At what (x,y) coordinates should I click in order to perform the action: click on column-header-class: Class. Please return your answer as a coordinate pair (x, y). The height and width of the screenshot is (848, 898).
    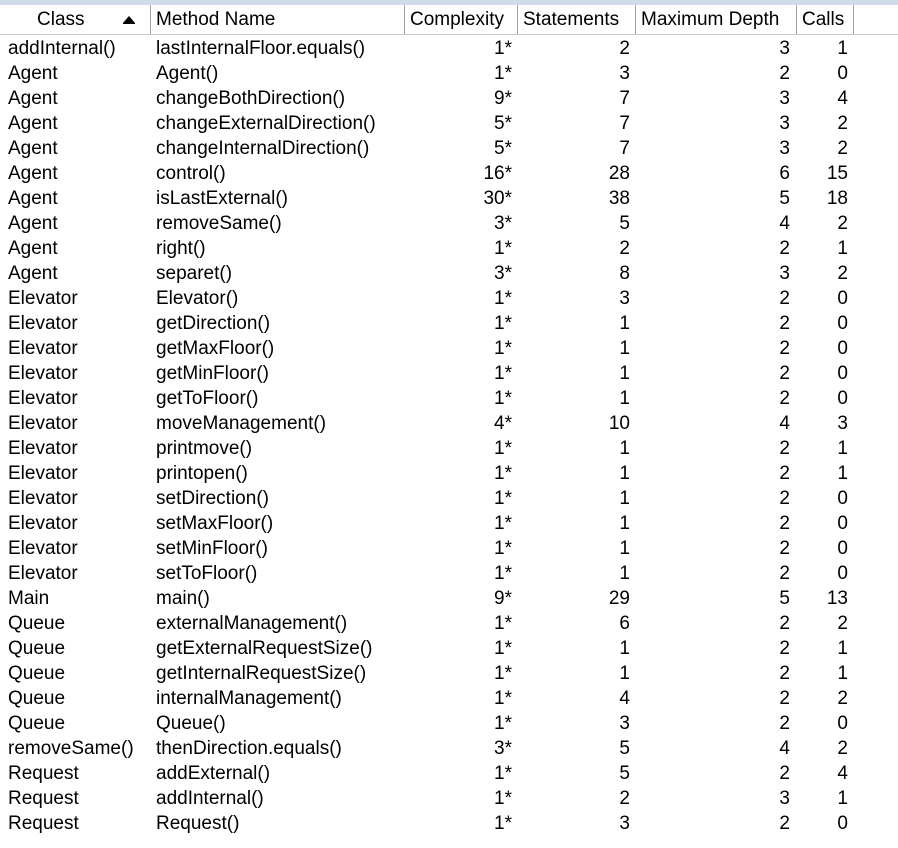
    Looking at the image, I should click on (75, 19).